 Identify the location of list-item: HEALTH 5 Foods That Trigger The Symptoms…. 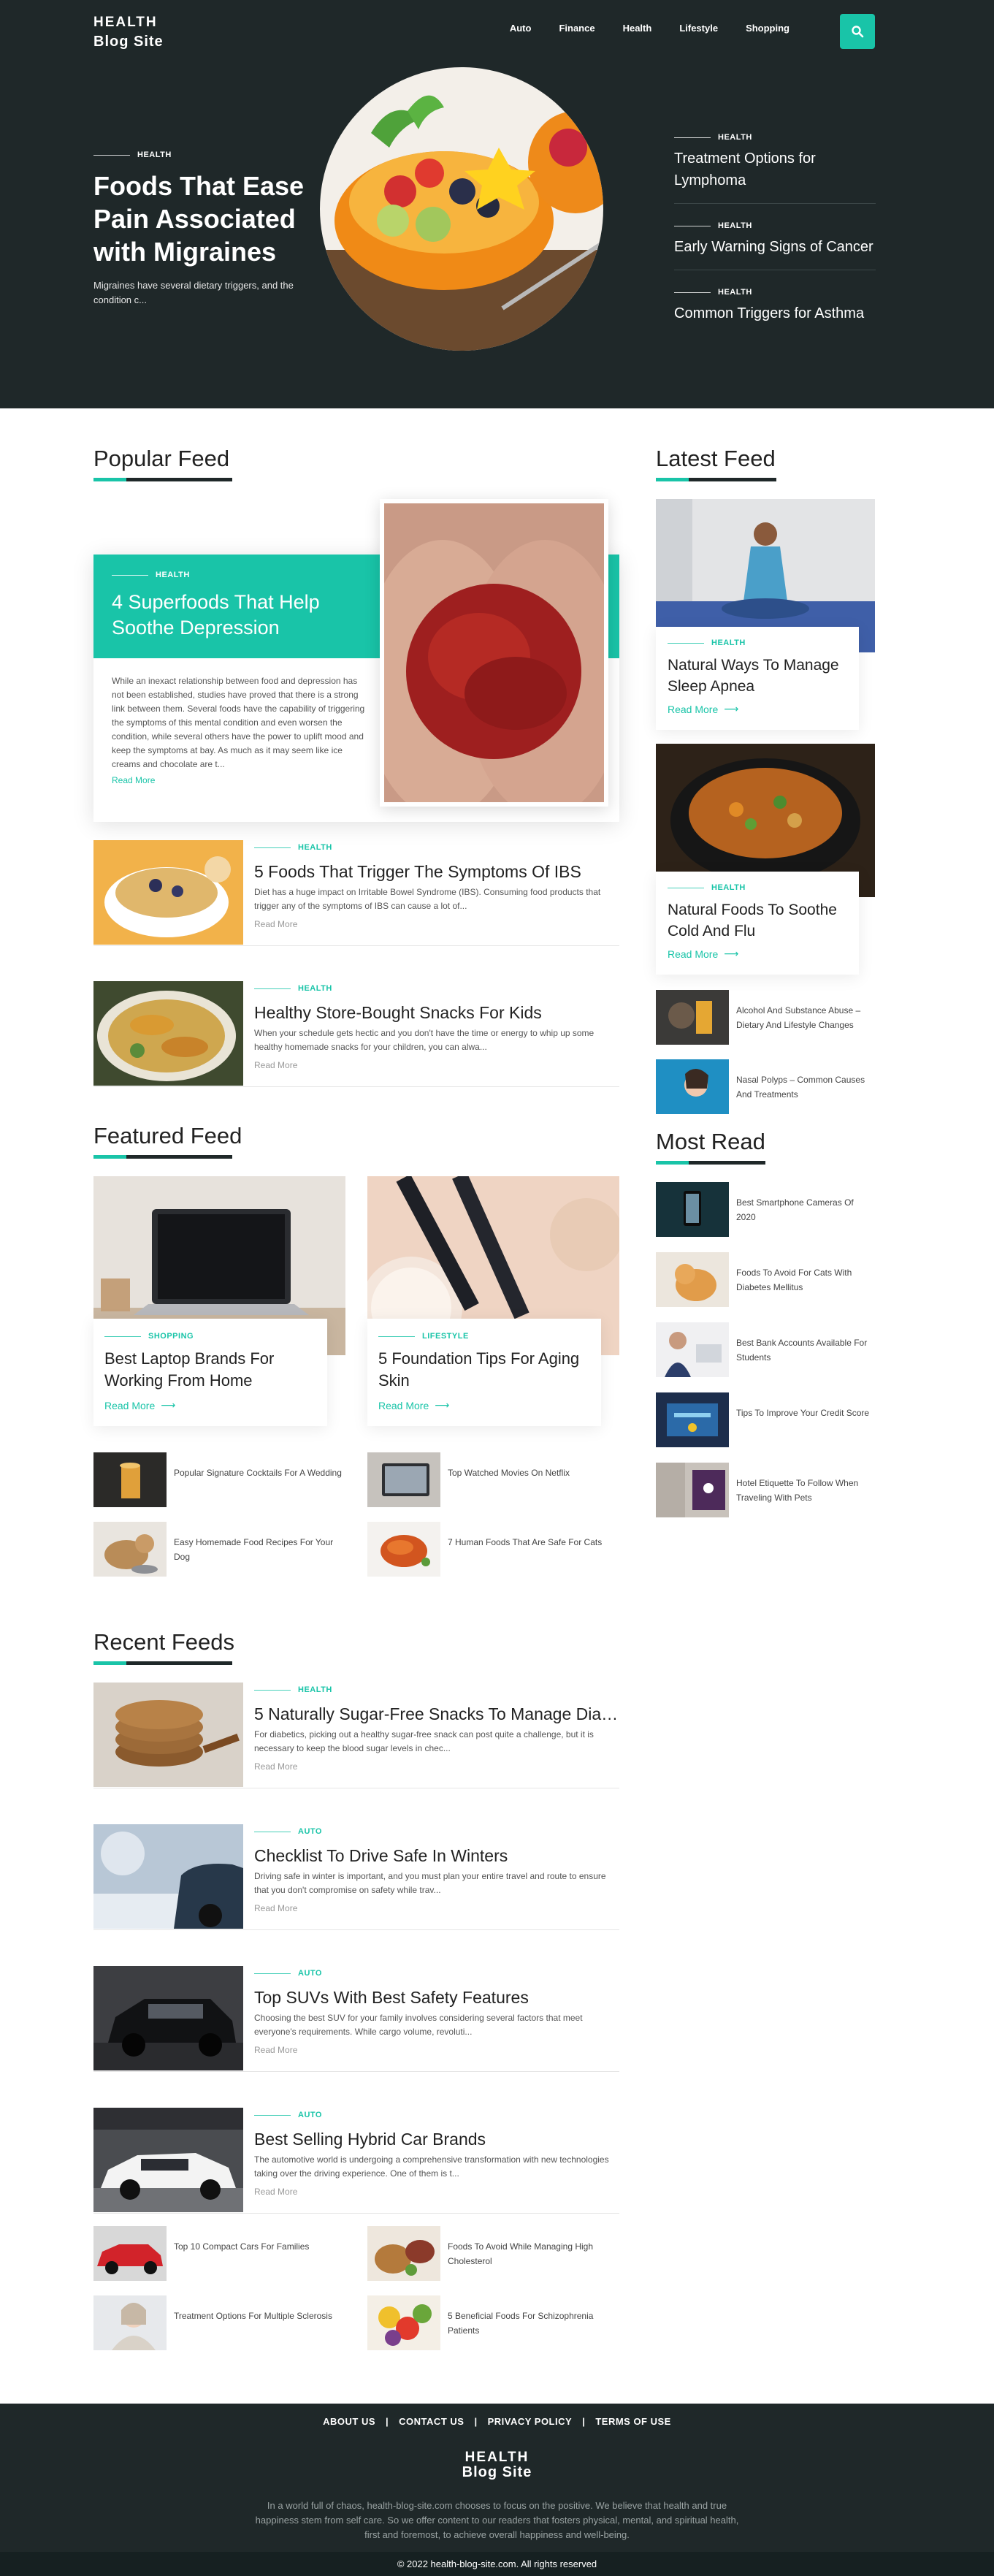
(356, 893).